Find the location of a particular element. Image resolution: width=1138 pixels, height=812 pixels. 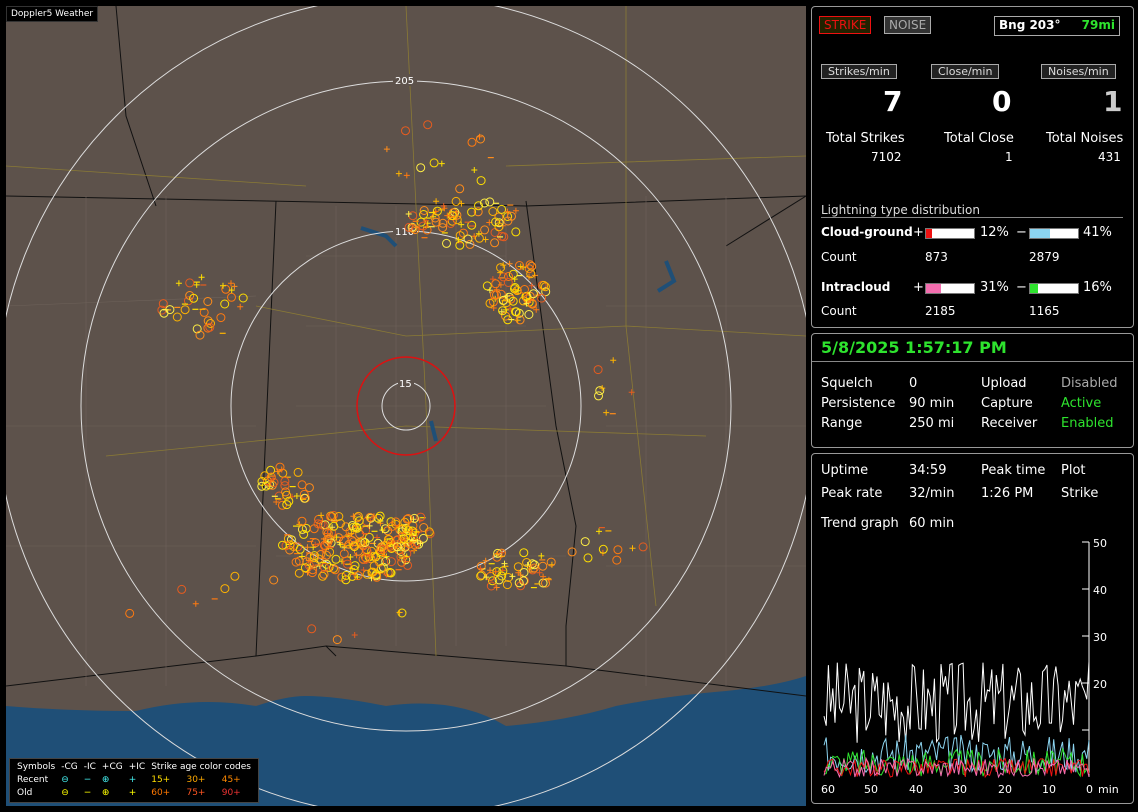

cg-neg-pct: 41% is located at coordinates (1097, 232).